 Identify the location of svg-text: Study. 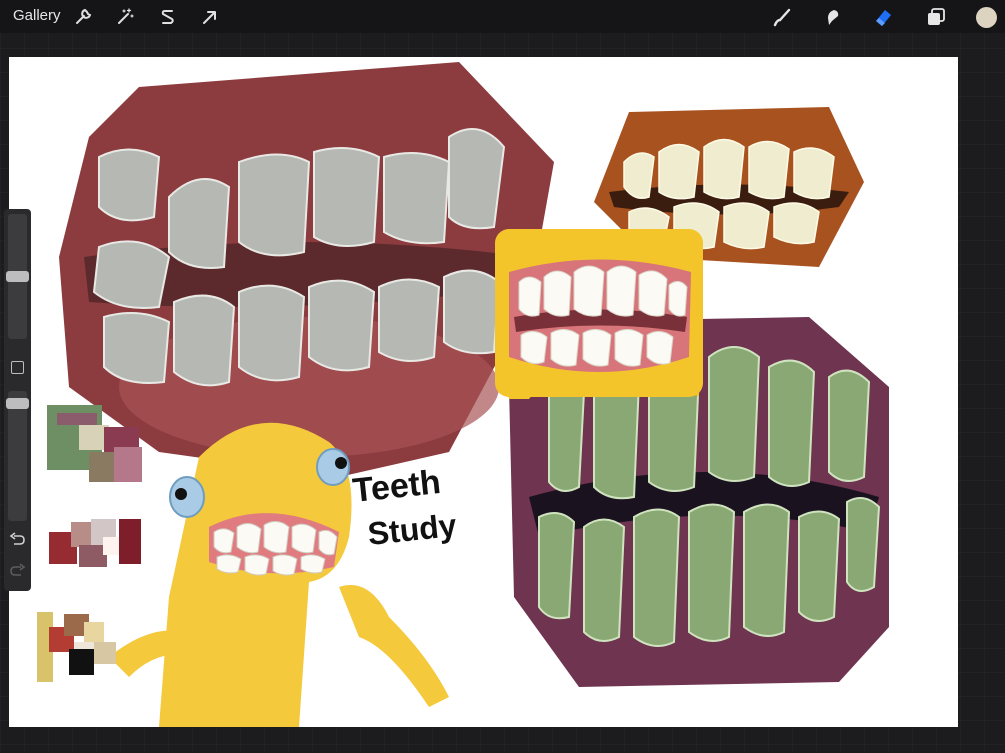
(412, 529).